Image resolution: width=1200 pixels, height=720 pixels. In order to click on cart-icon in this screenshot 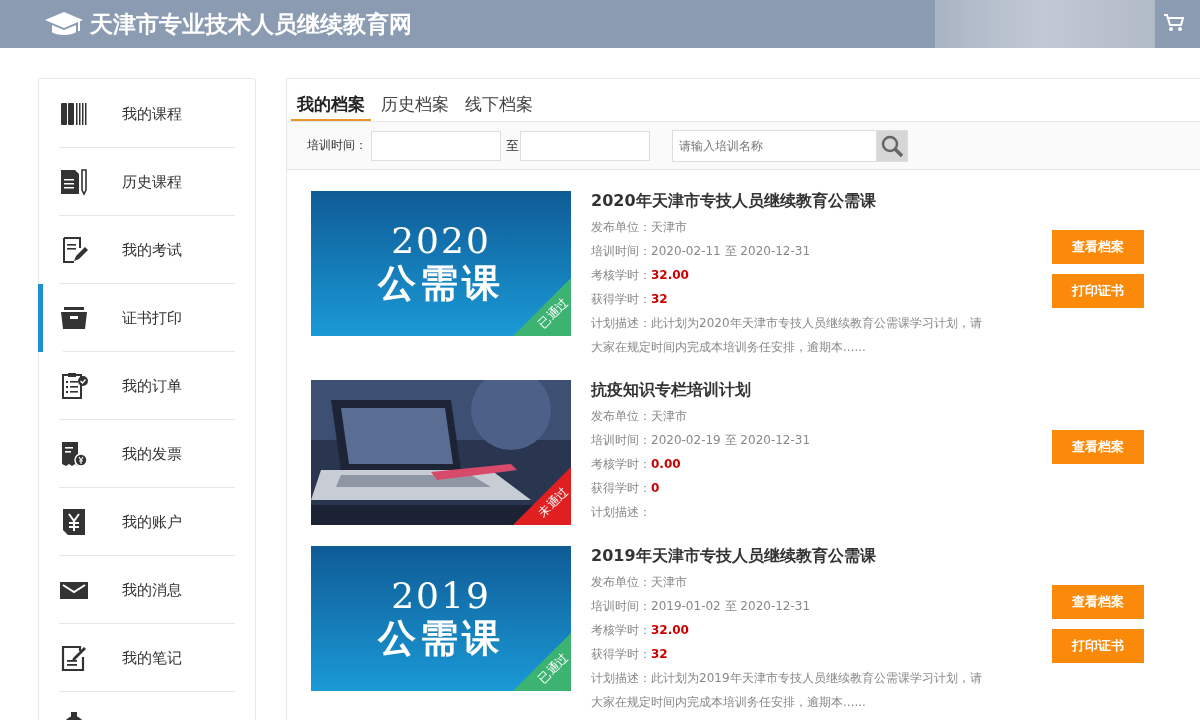, I will do `click(1174, 23)`.